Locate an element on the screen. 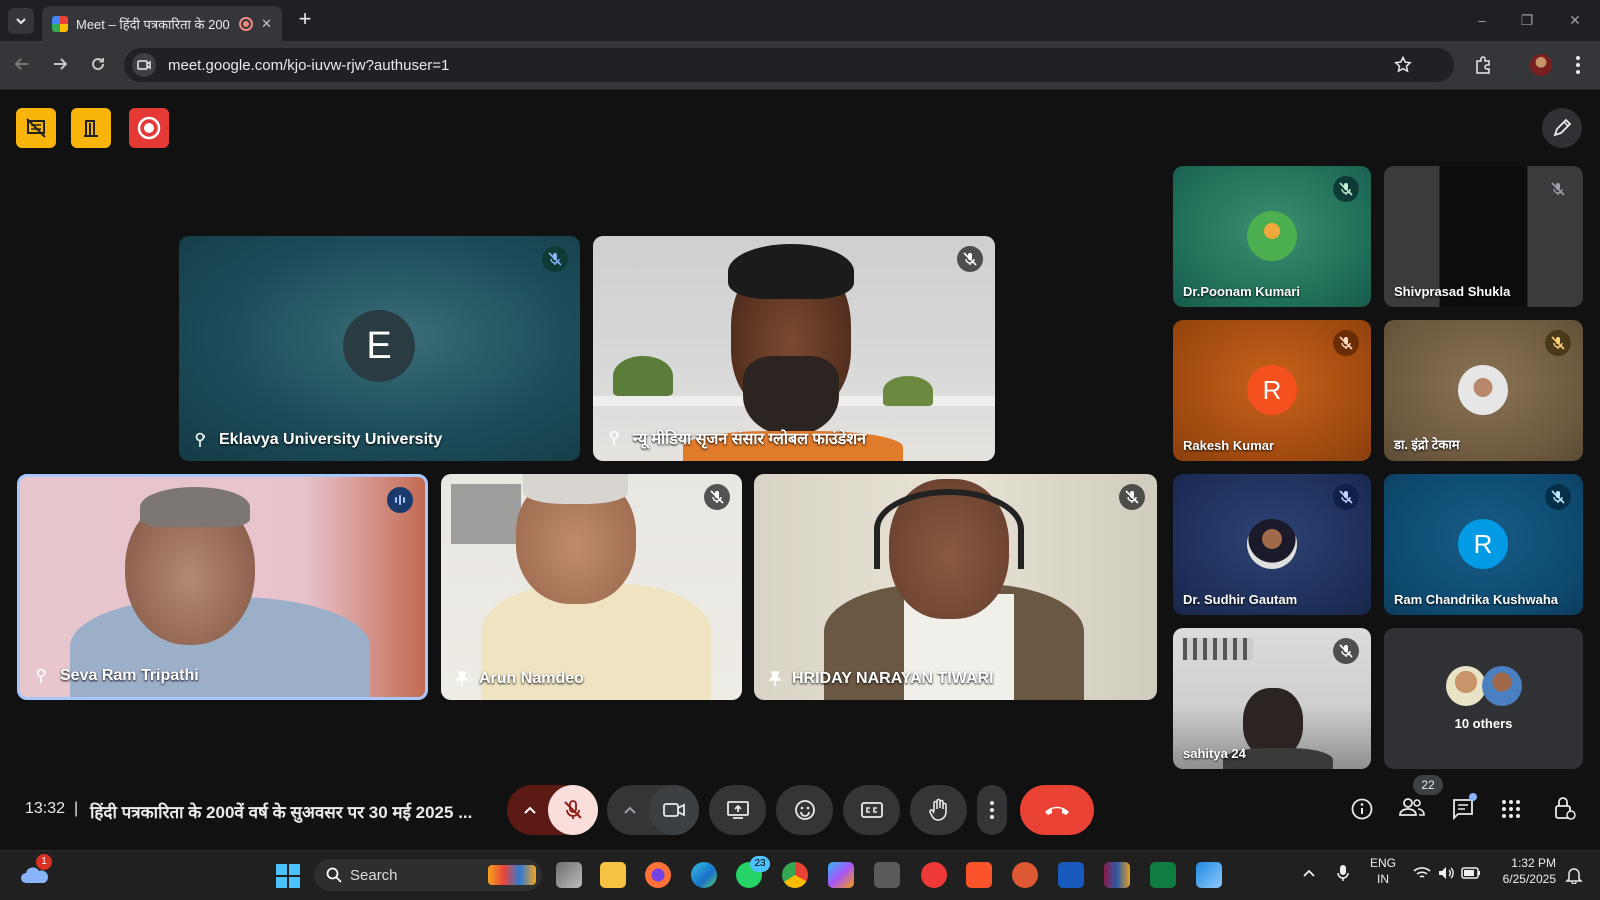 The height and width of the screenshot is (900, 1600). leave-call-button is located at coordinates (1057, 810).